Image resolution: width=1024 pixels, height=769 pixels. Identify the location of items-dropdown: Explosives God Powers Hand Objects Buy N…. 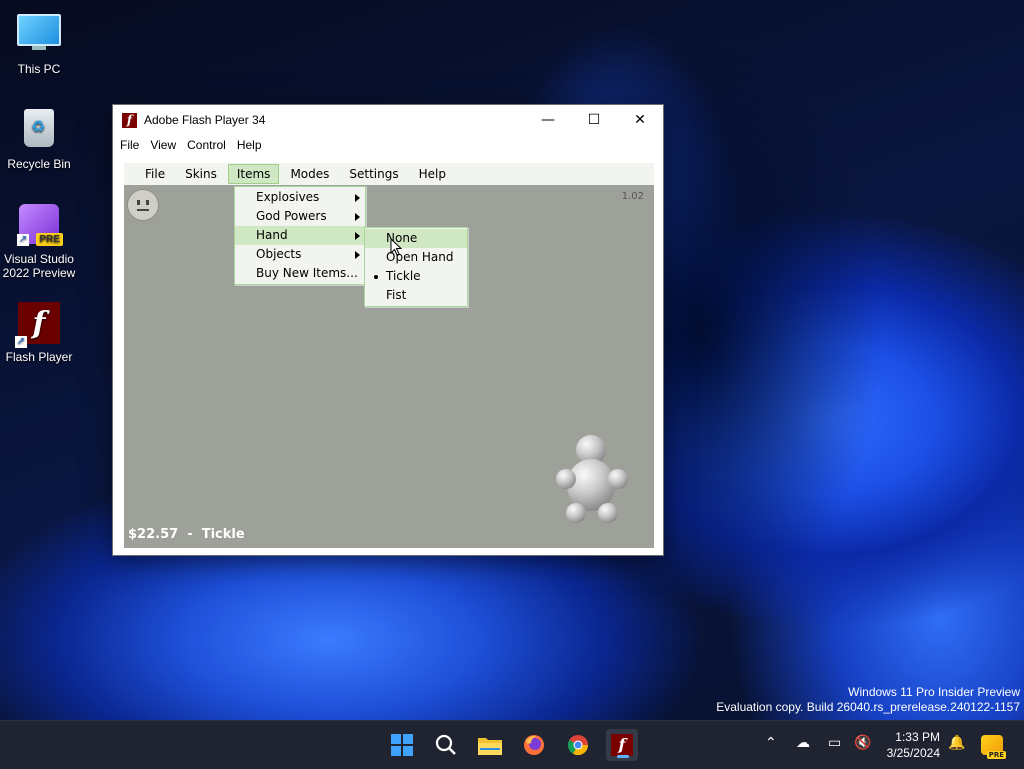
(300, 235).